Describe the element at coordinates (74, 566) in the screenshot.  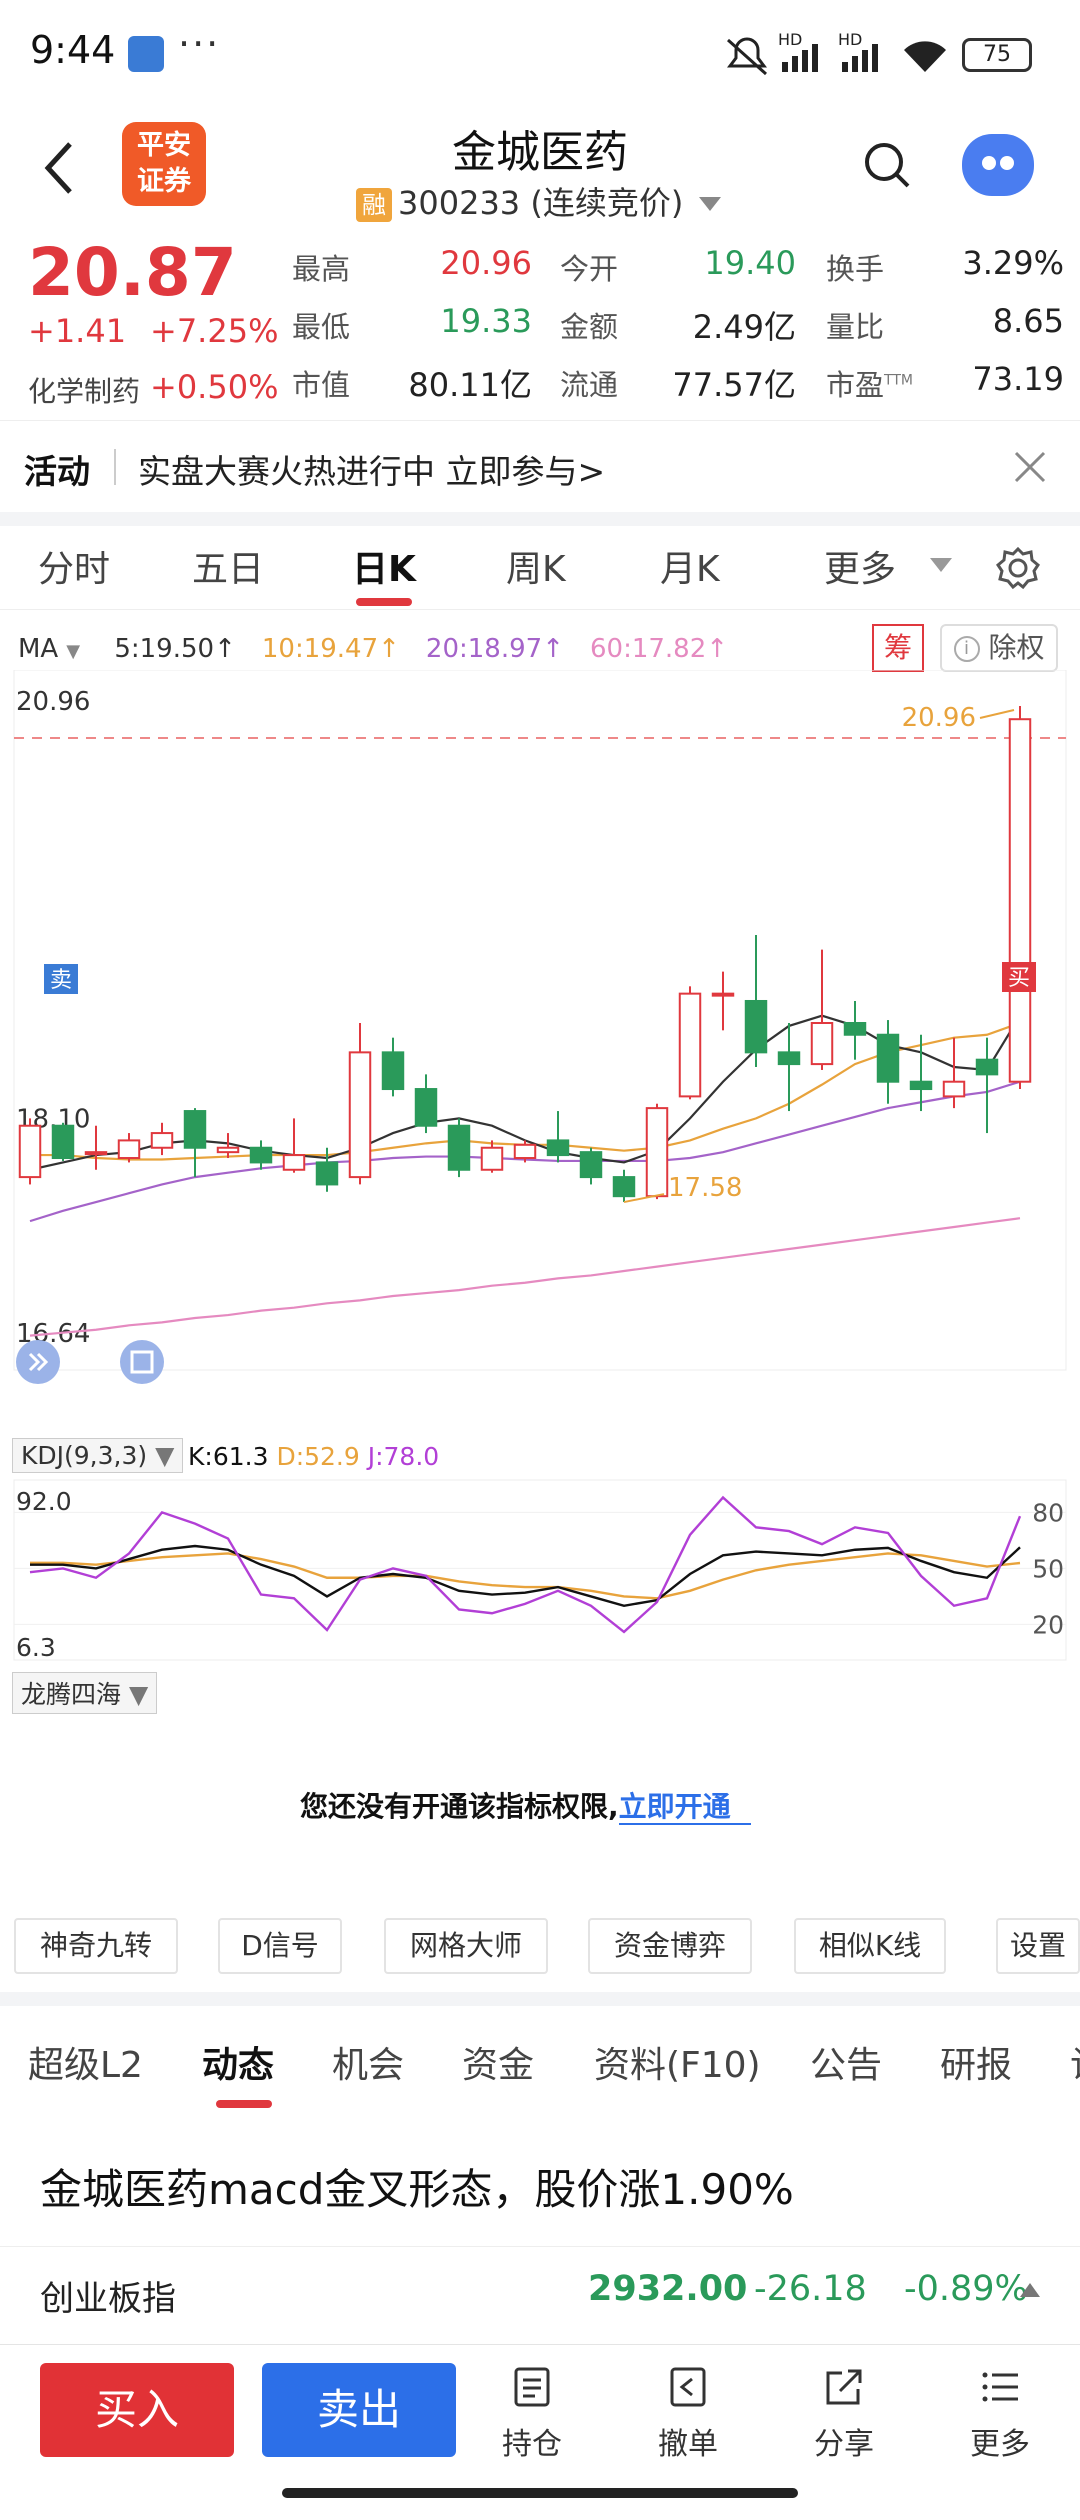
I see `tab-intraday: 分时` at that location.